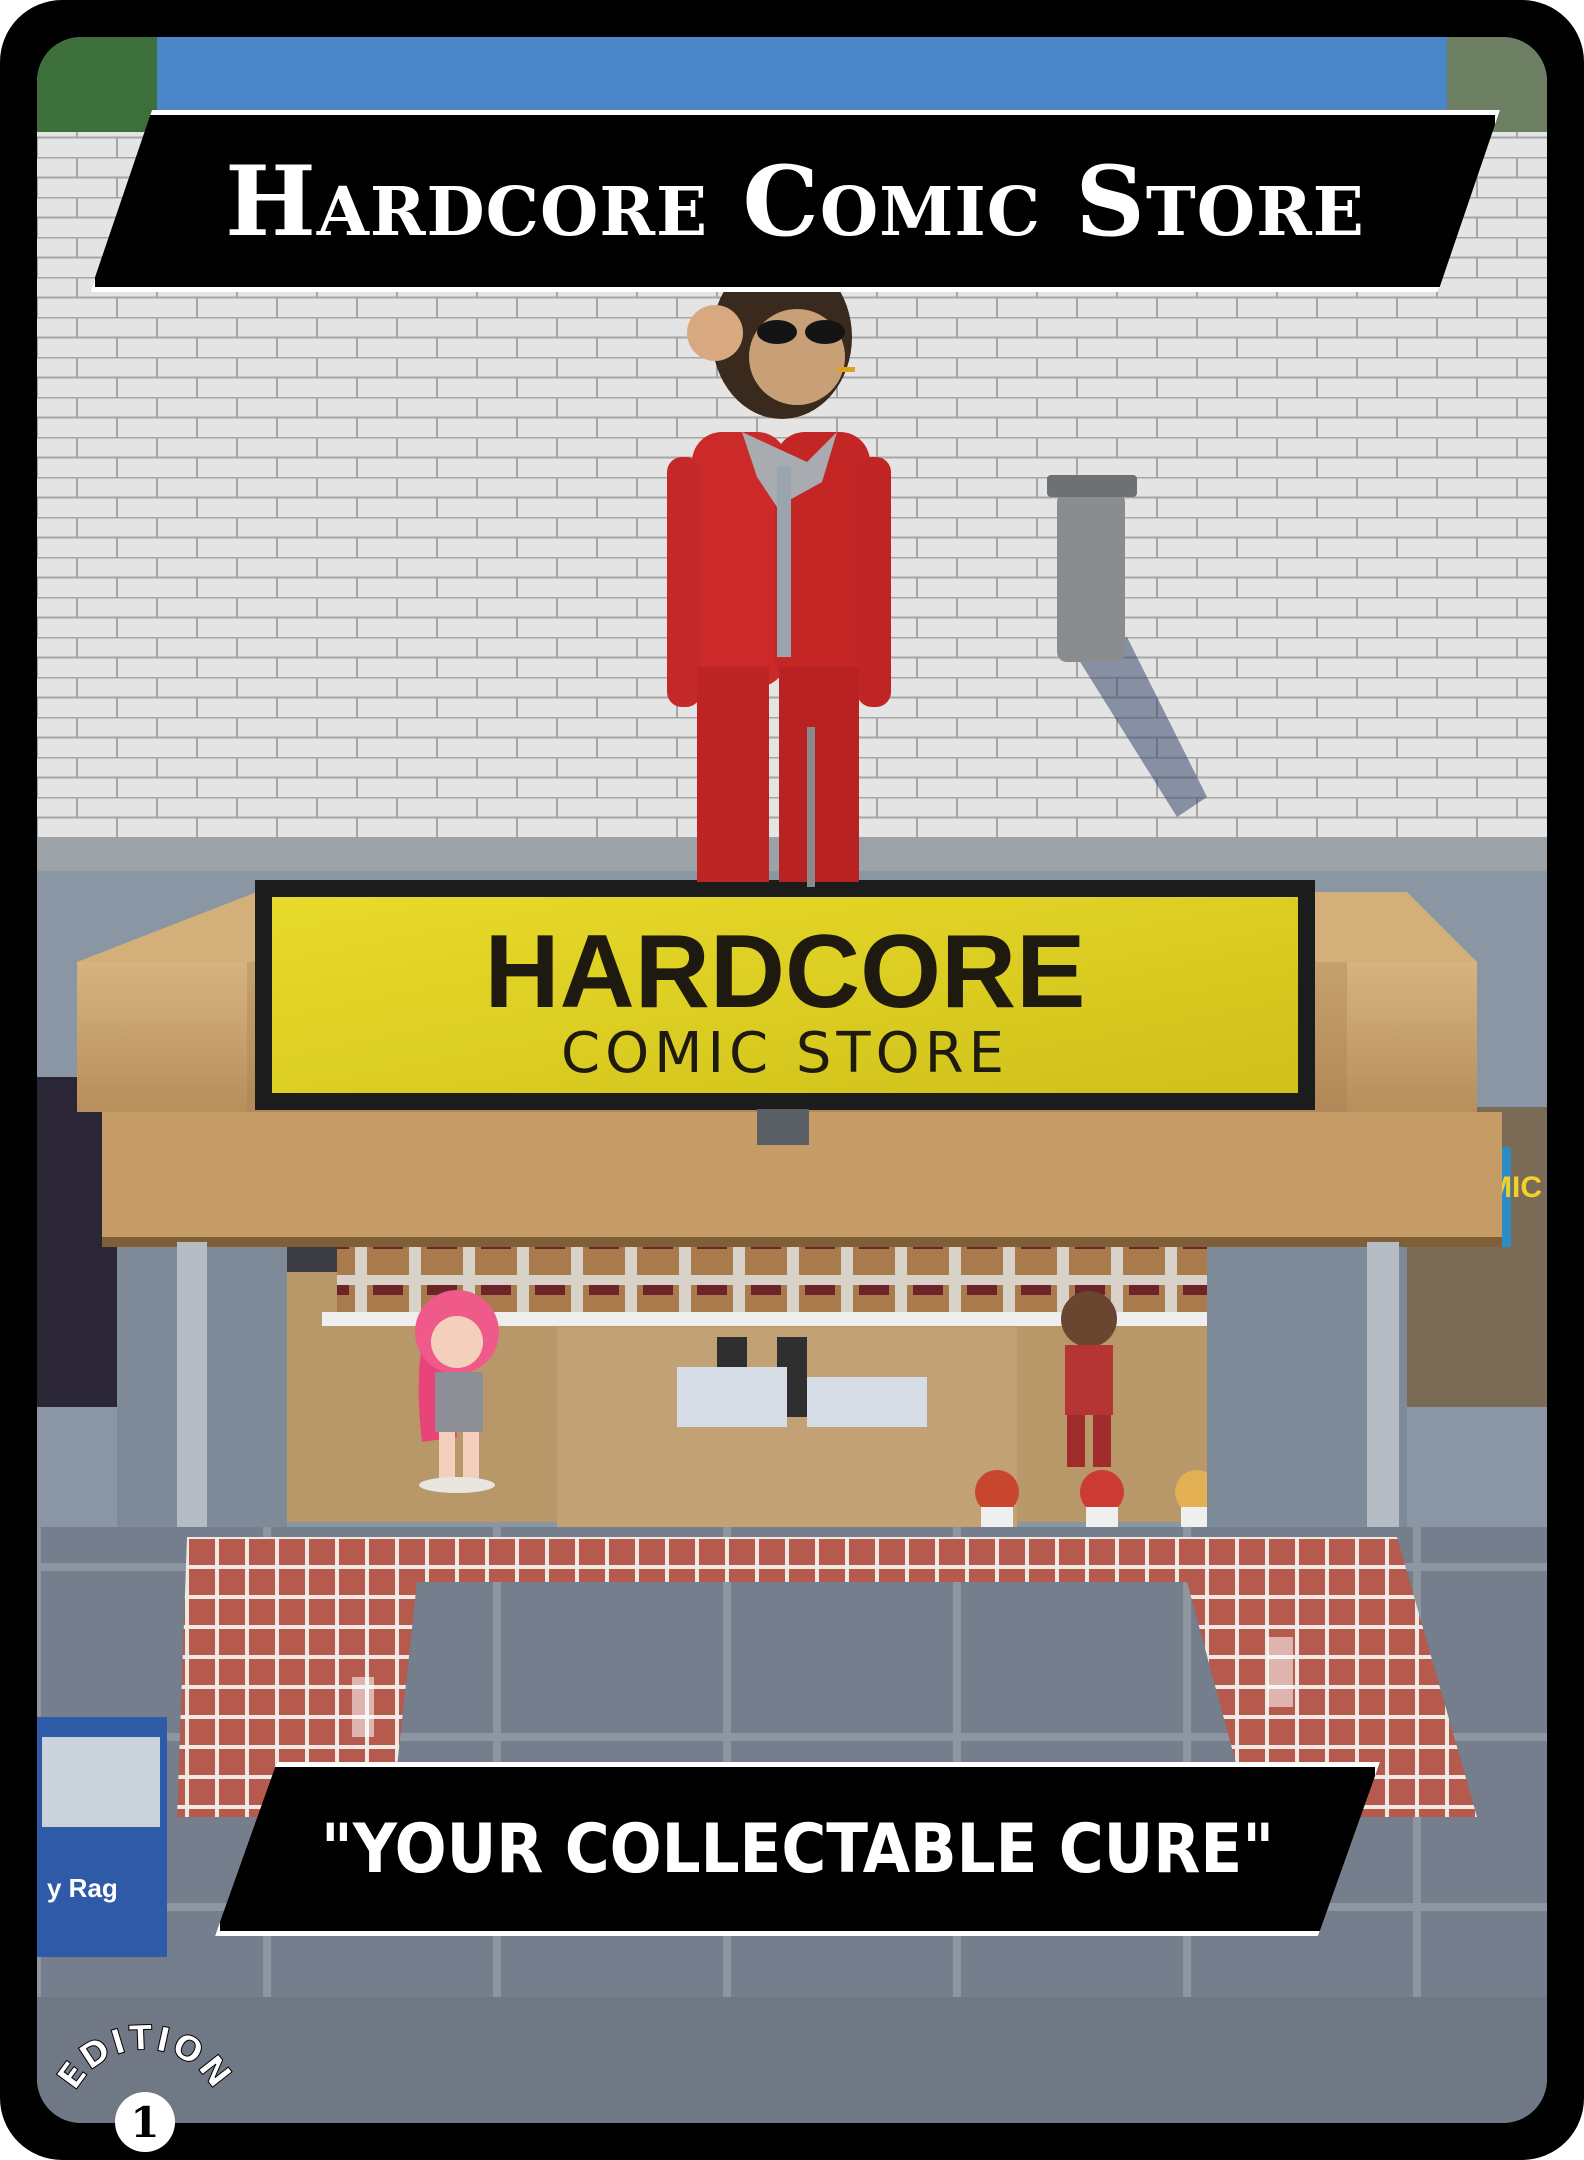 This screenshot has width=1584, height=2160. I want to click on chibi-figures, so click(1097, 1498).